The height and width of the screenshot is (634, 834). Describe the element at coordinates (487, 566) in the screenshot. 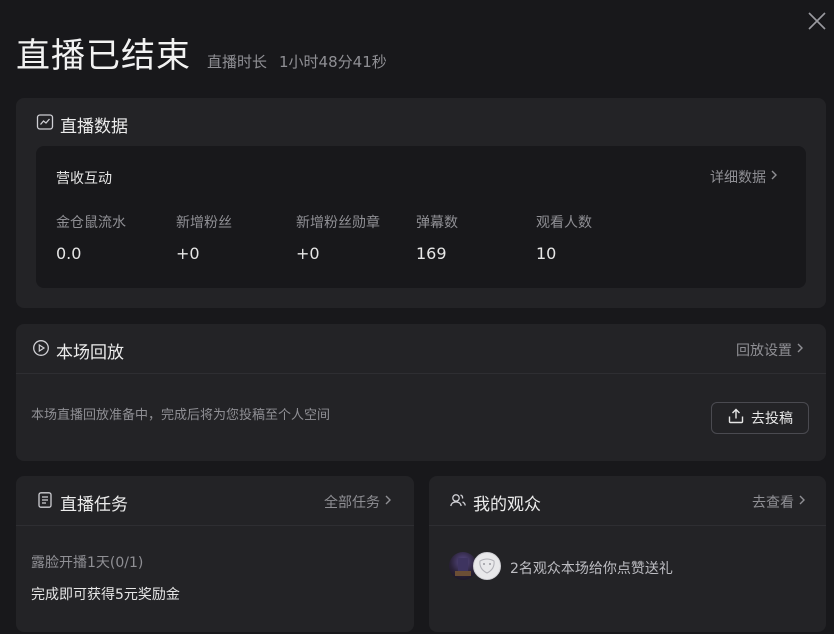

I see `avatar` at that location.